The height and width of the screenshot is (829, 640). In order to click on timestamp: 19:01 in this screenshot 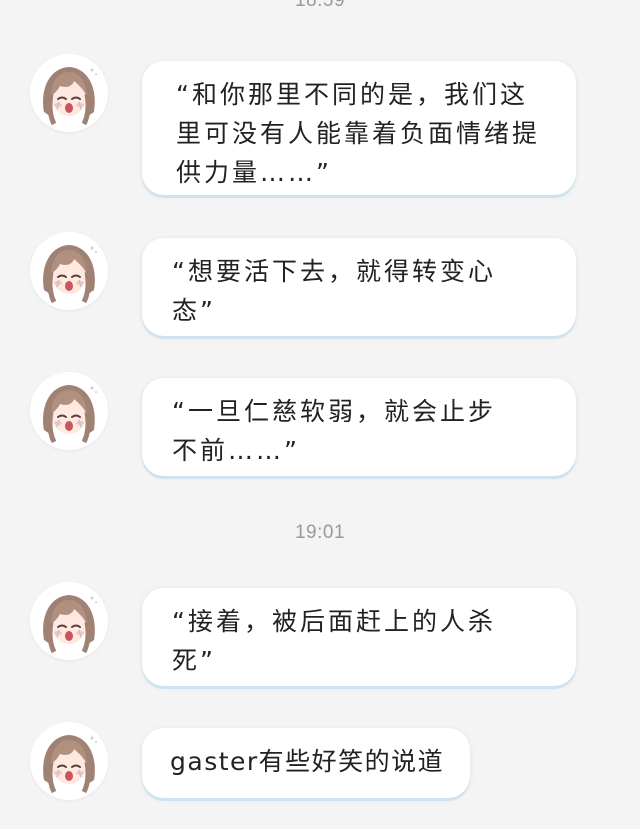, I will do `click(320, 532)`.